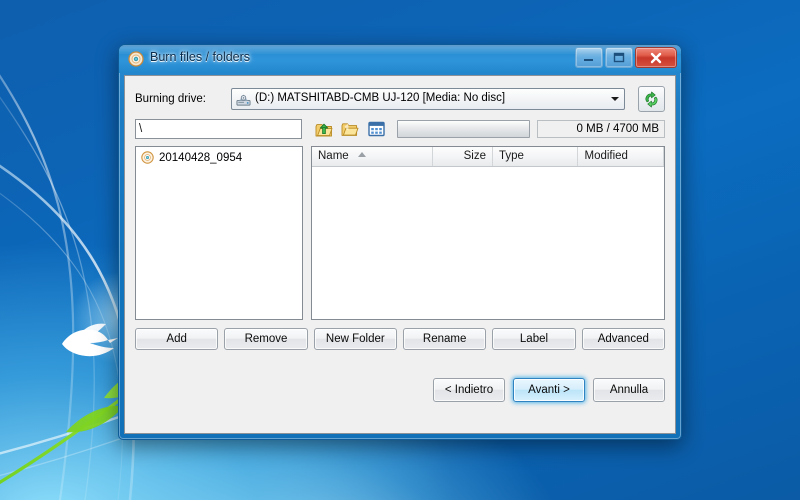 This screenshot has height=500, width=800. I want to click on navigation-button-row: < Indietro Avanti > Annulla, so click(549, 390).